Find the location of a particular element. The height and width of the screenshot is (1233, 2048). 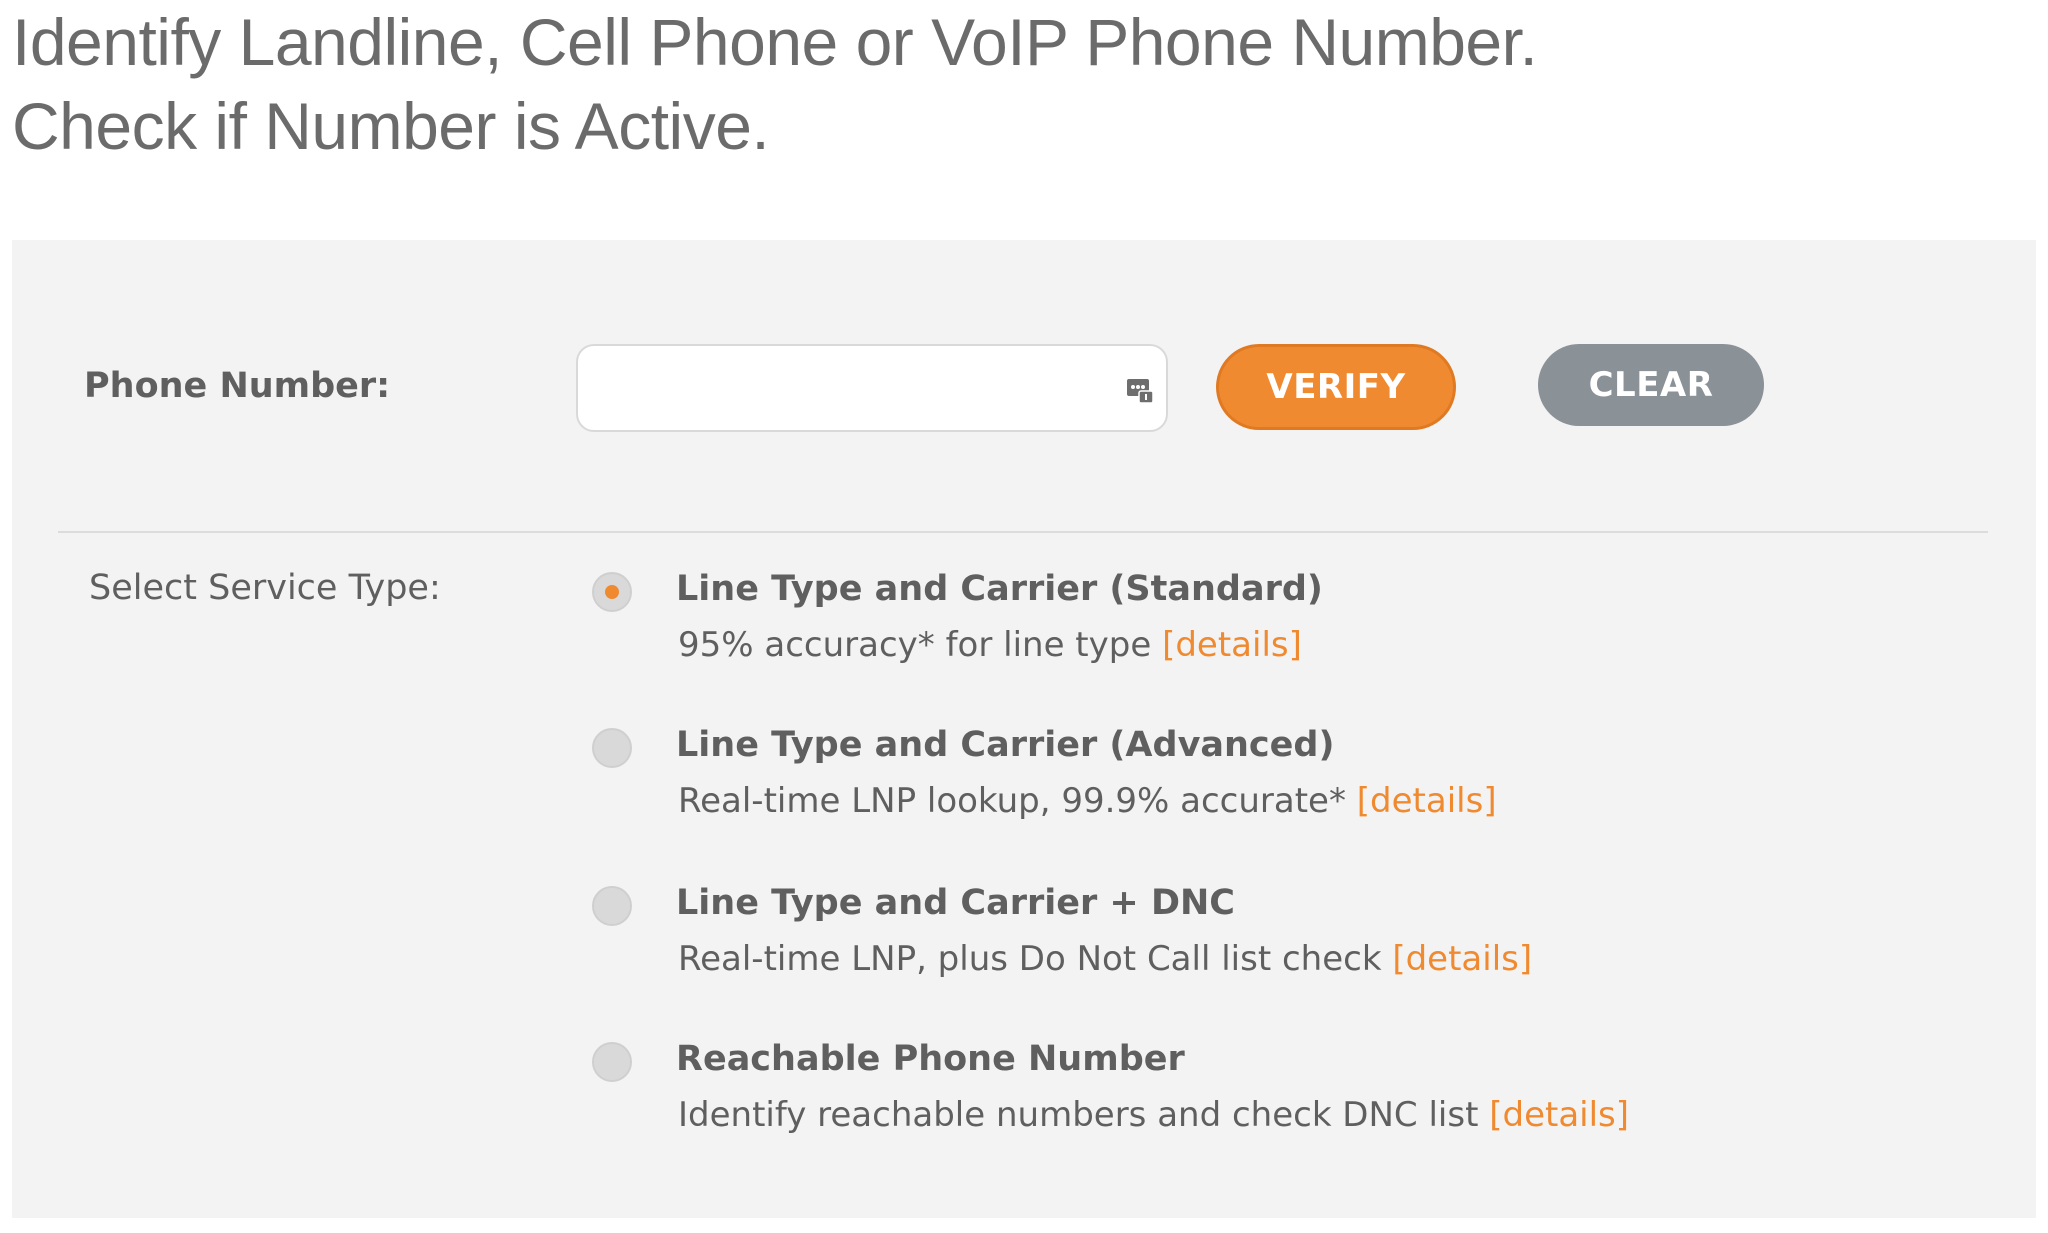

service-option-desc-text: Real-time LNP lookup, 99.9% accurate* is located at coordinates (1012, 801).